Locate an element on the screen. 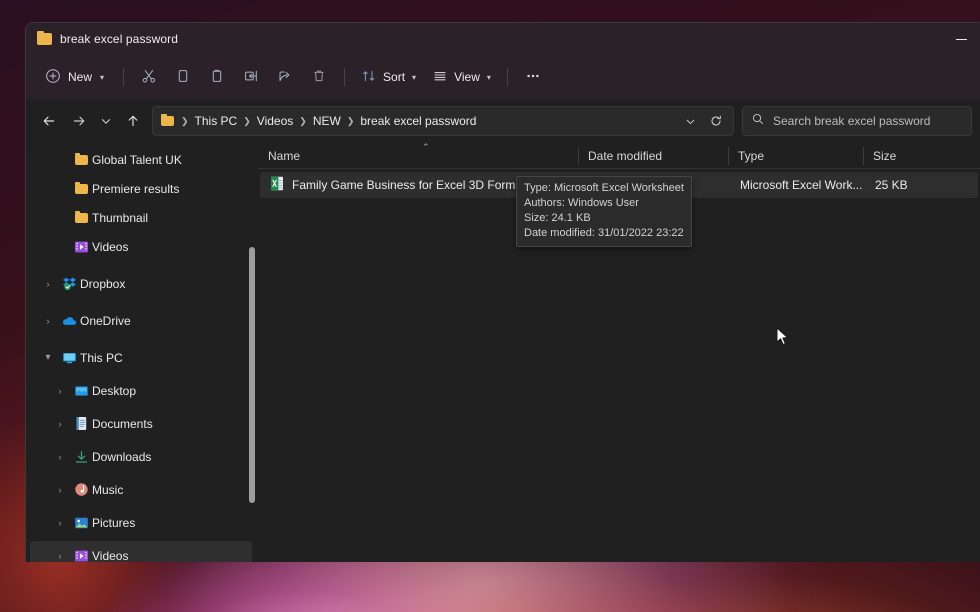 This screenshot has width=980, height=612. sidebar-item-label: Downloads is located at coordinates (122, 456).